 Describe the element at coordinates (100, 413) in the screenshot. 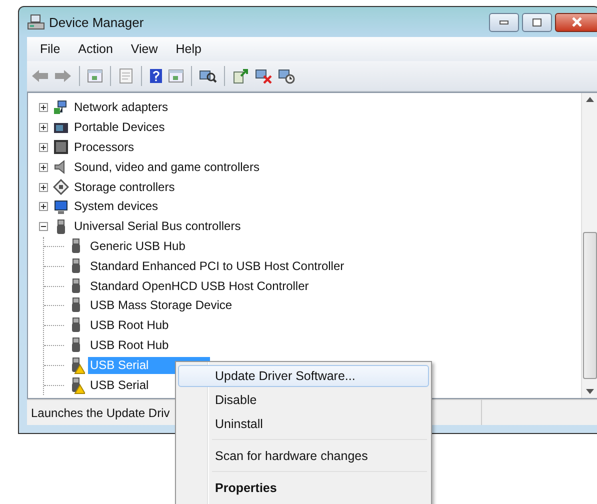

I see `status-text: Launches the Update Driv` at that location.